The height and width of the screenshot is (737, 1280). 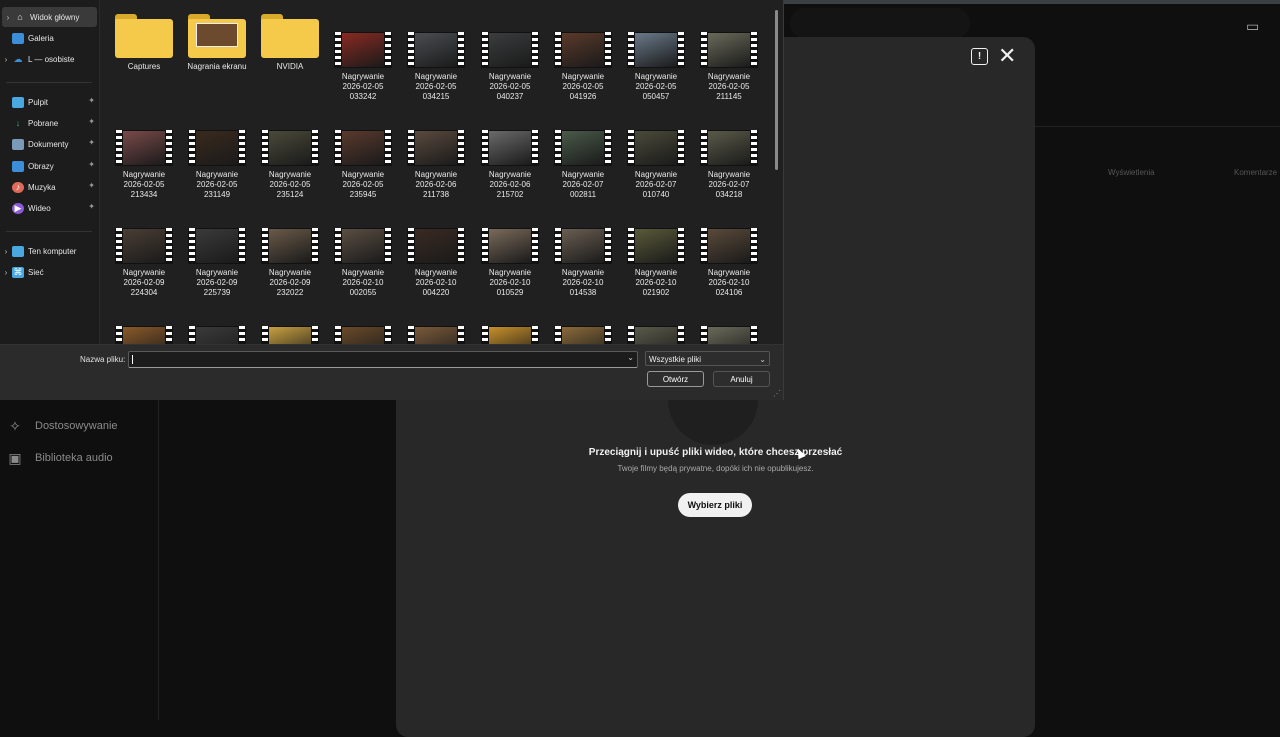 I want to click on video-file-item: Nagrywanie 2026-02-05 213434, so click(x=144, y=149).